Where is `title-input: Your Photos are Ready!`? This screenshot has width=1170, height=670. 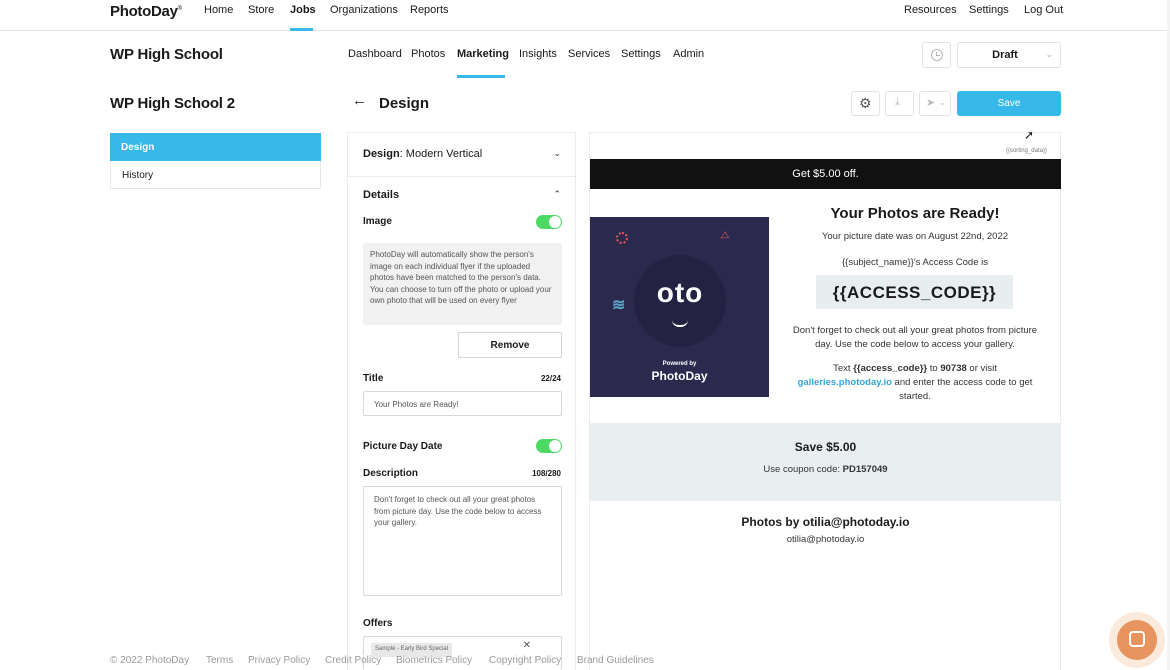
title-input: Your Photos are Ready! is located at coordinates (462, 403).